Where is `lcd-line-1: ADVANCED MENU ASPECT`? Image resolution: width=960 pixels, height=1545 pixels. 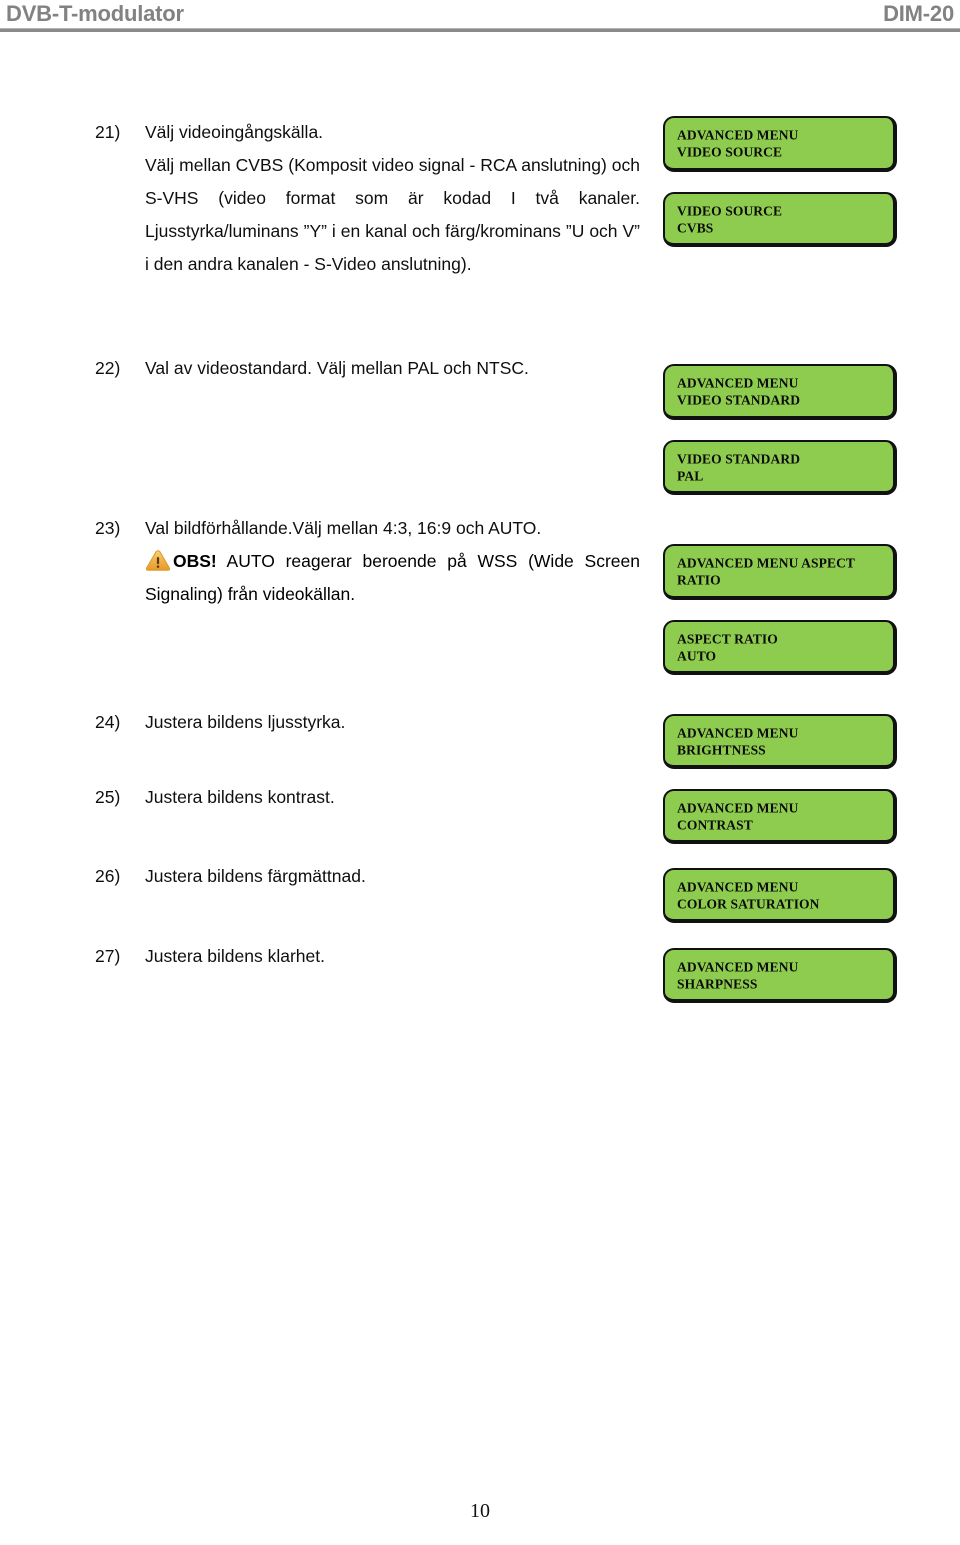 lcd-line-1: ADVANCED MENU ASPECT is located at coordinates (766, 563).